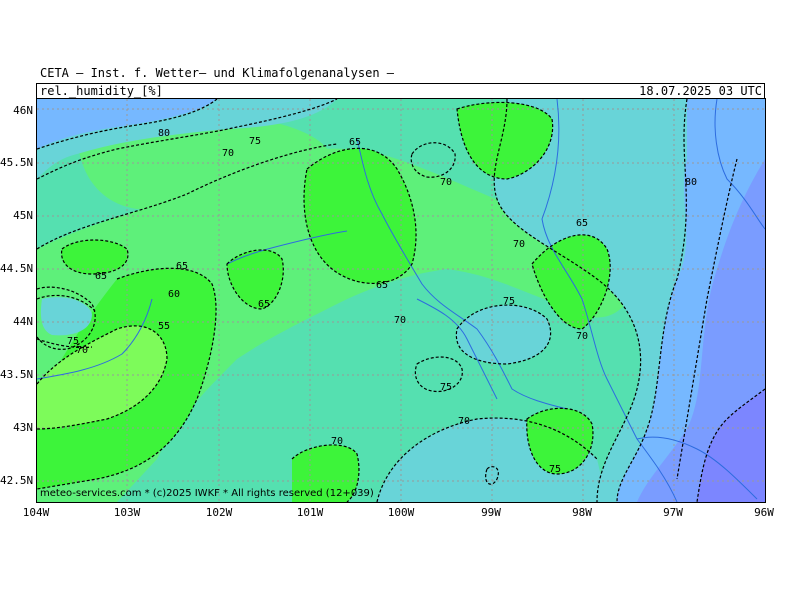 This screenshot has height=600, width=800. Describe the element at coordinates (174, 294) in the screenshot. I see `contour-label: 60` at that location.